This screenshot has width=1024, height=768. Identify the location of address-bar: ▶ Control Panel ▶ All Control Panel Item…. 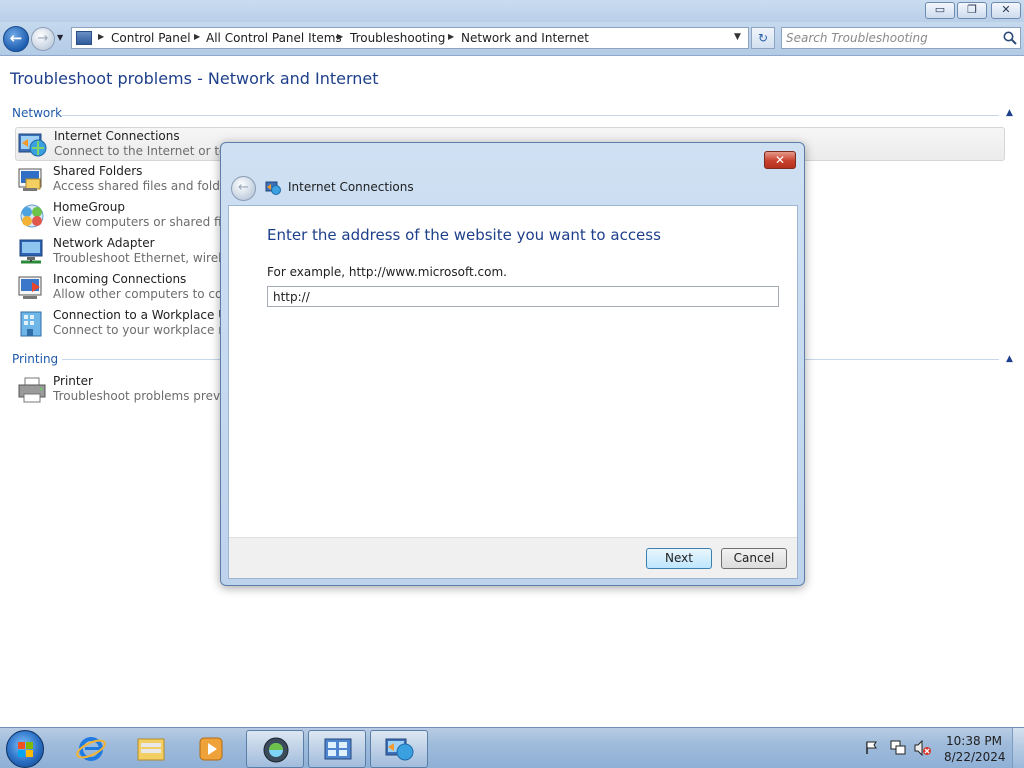
(410, 38).